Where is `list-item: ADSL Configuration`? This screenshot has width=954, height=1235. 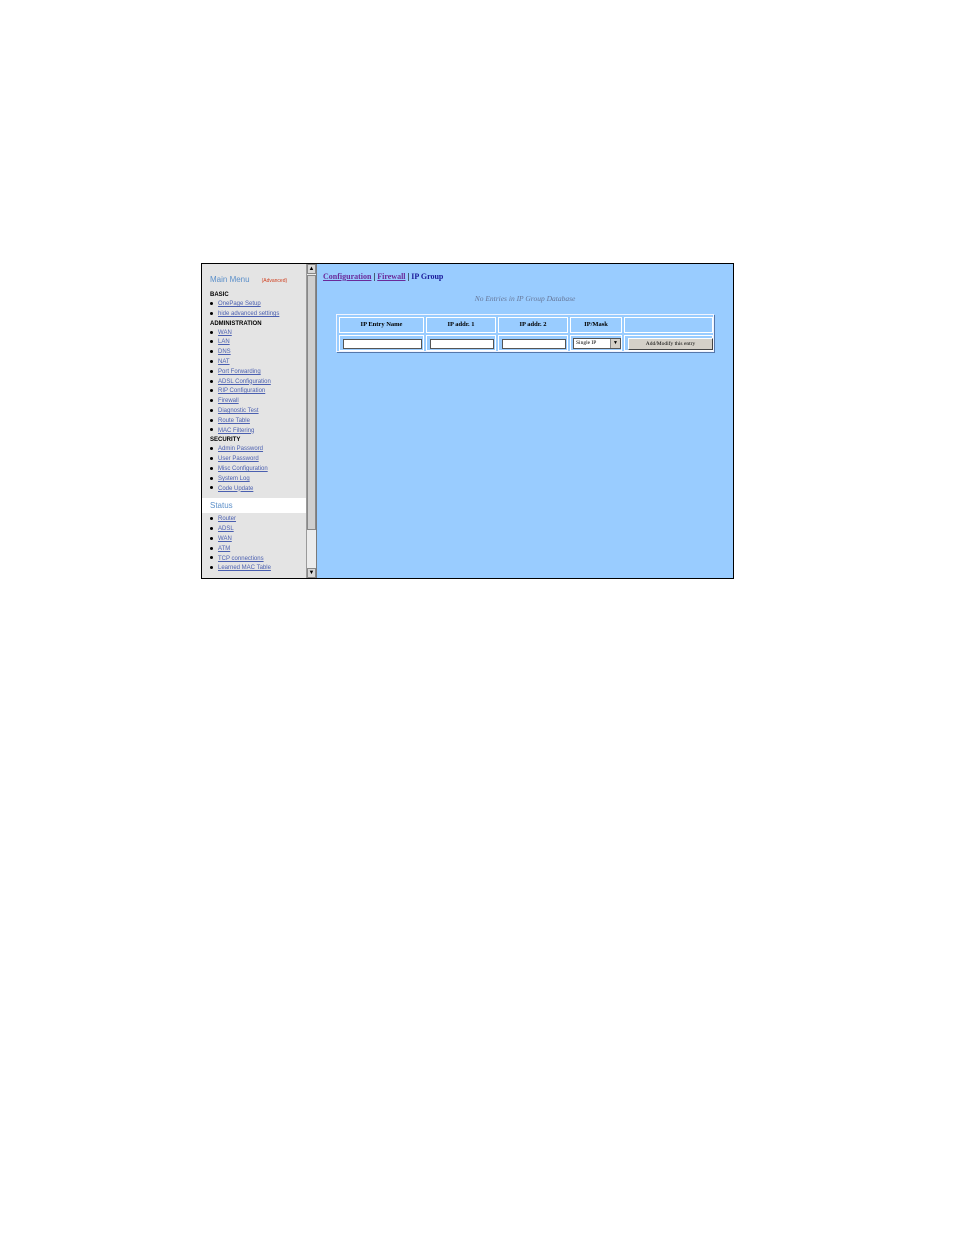
list-item: ADSL Configuration is located at coordinates (258, 383).